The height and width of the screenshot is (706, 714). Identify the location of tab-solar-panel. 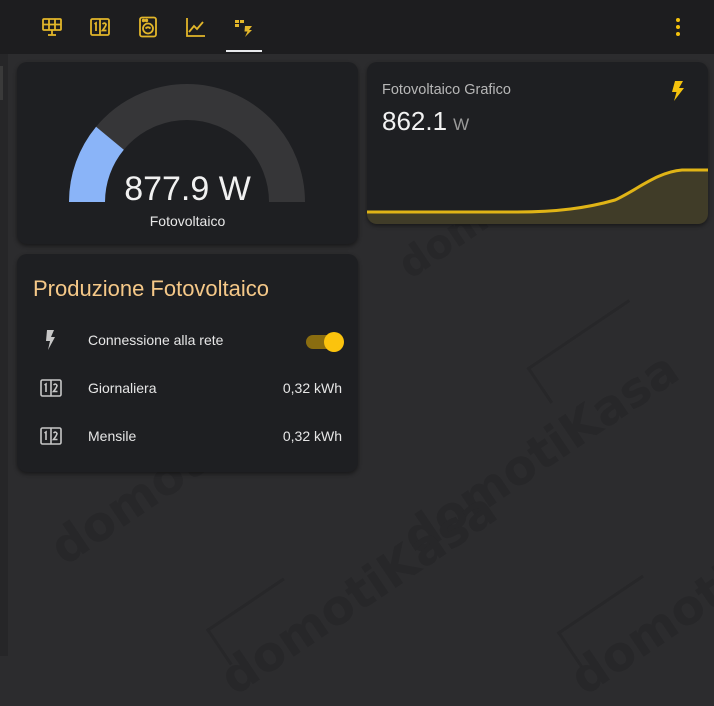
(52, 27).